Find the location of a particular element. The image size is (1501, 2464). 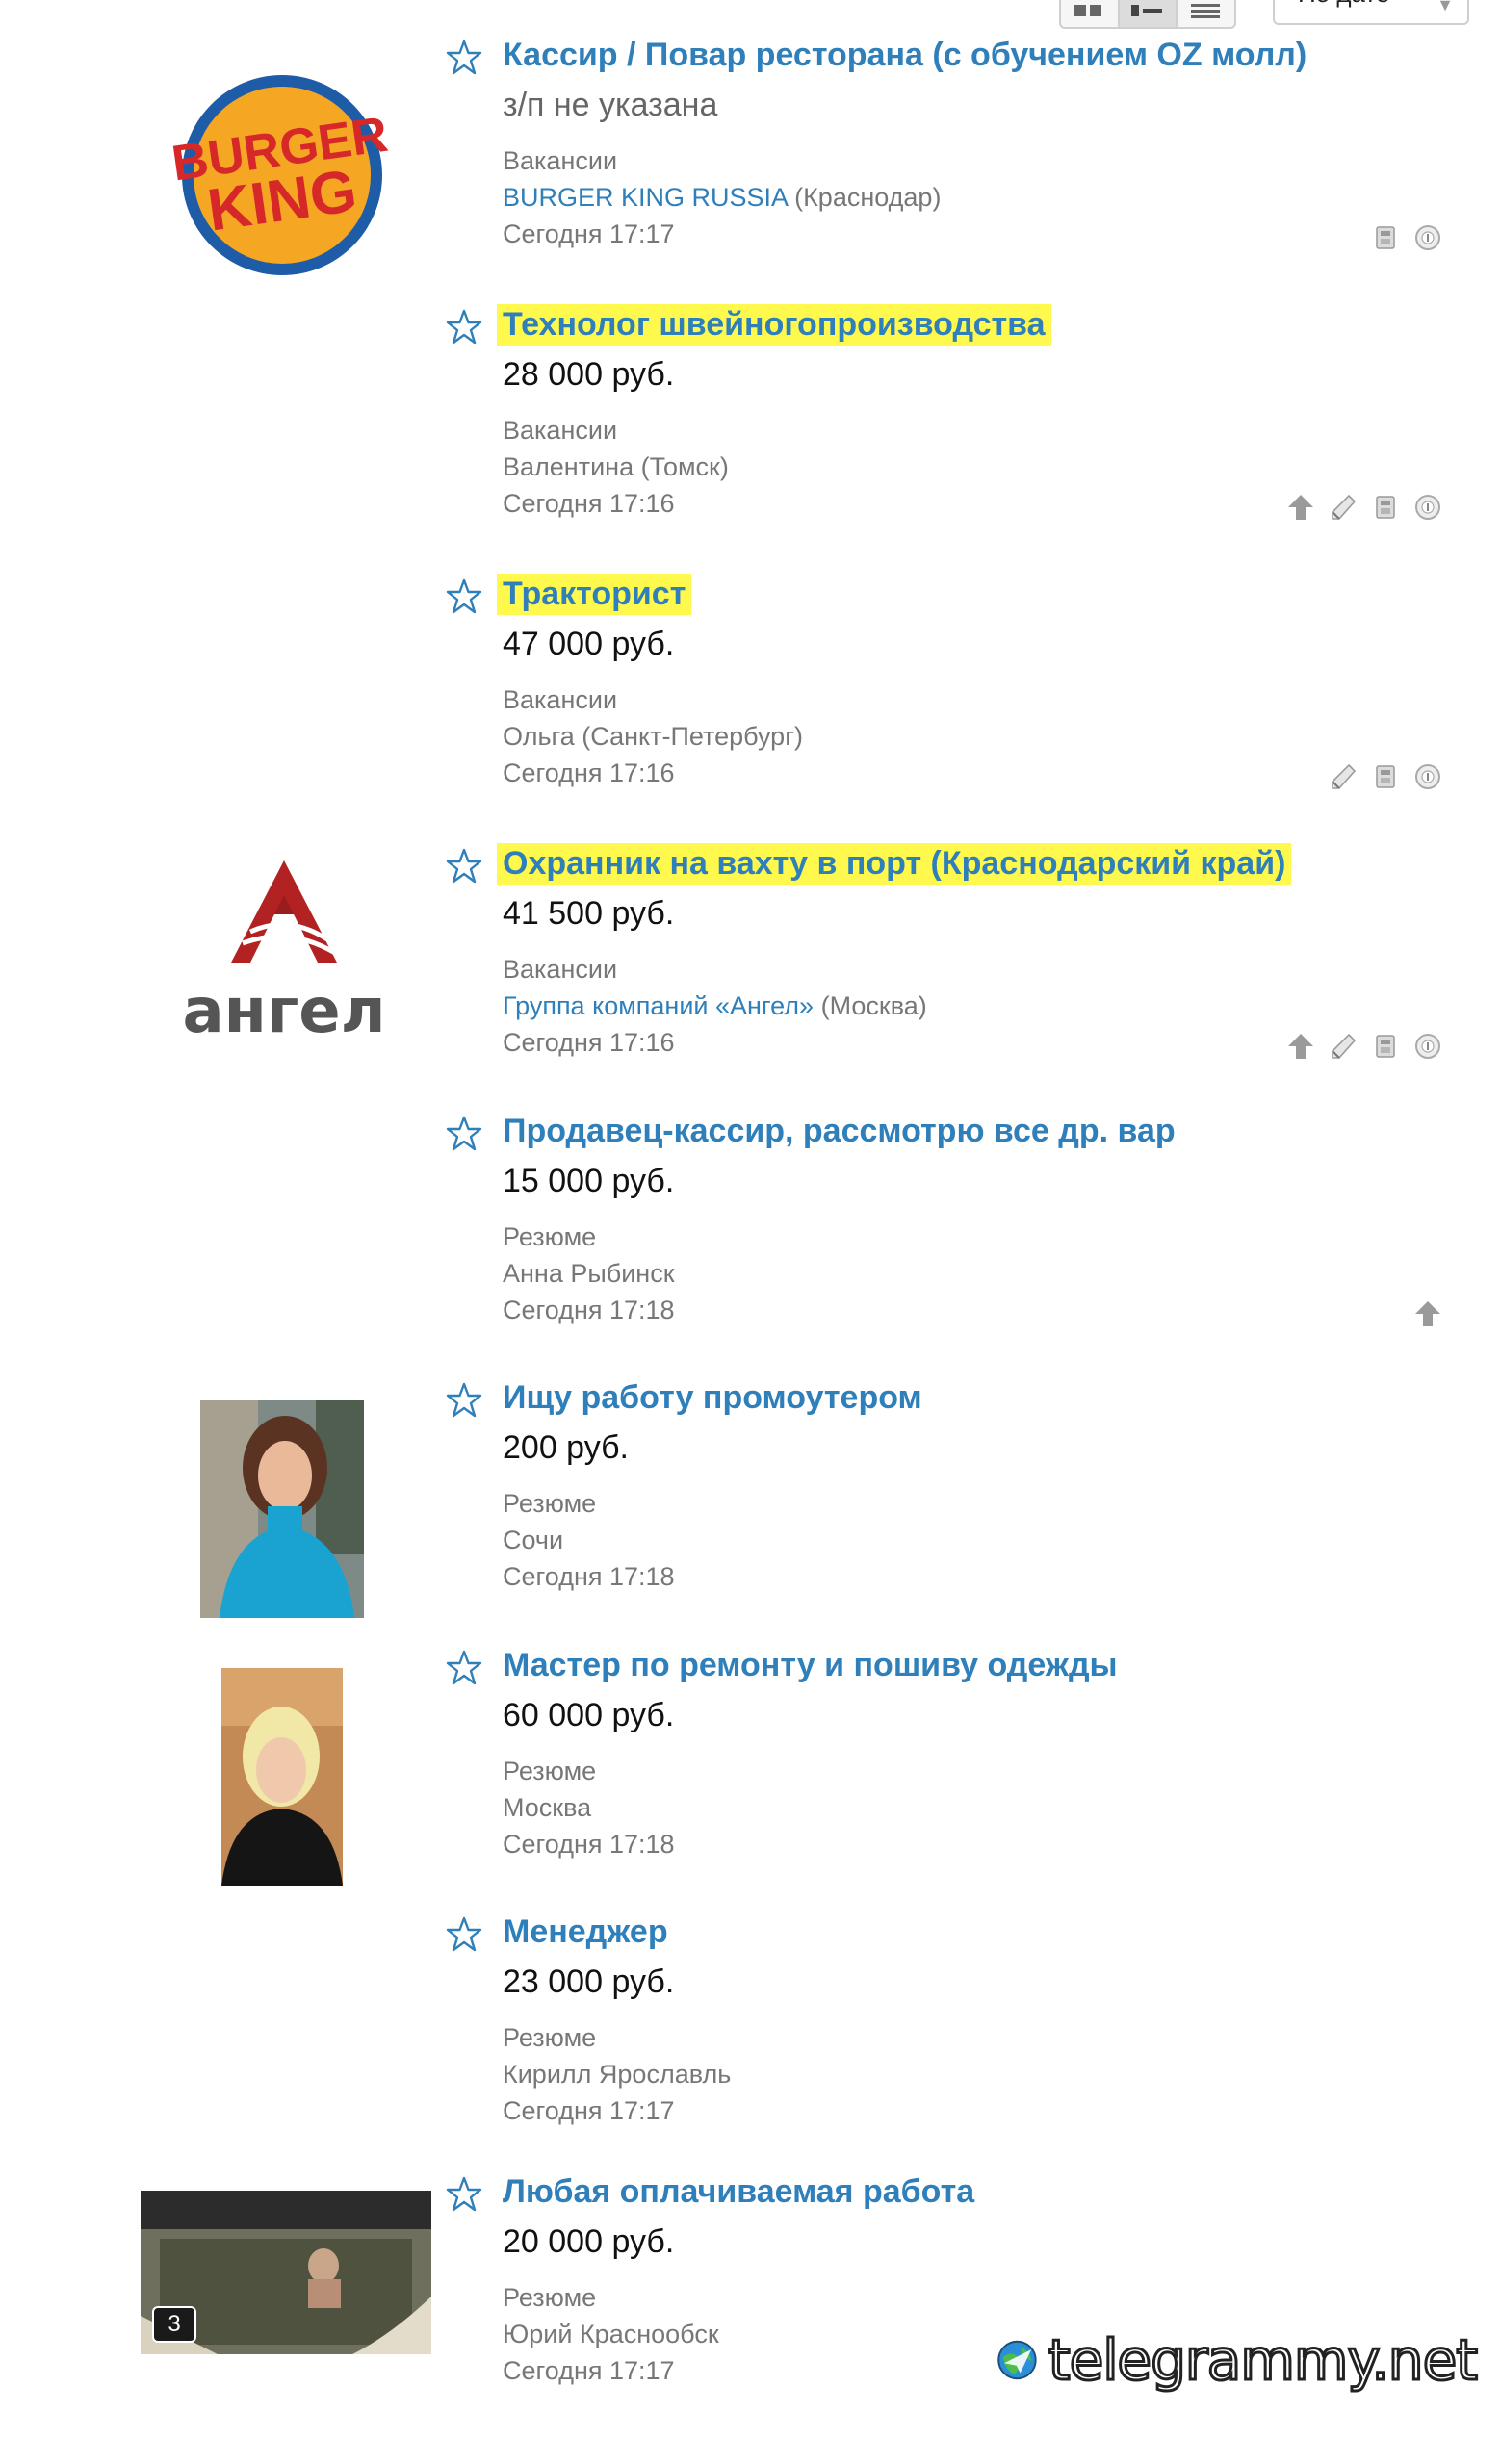

listing-author: Москва is located at coordinates (547, 1807).